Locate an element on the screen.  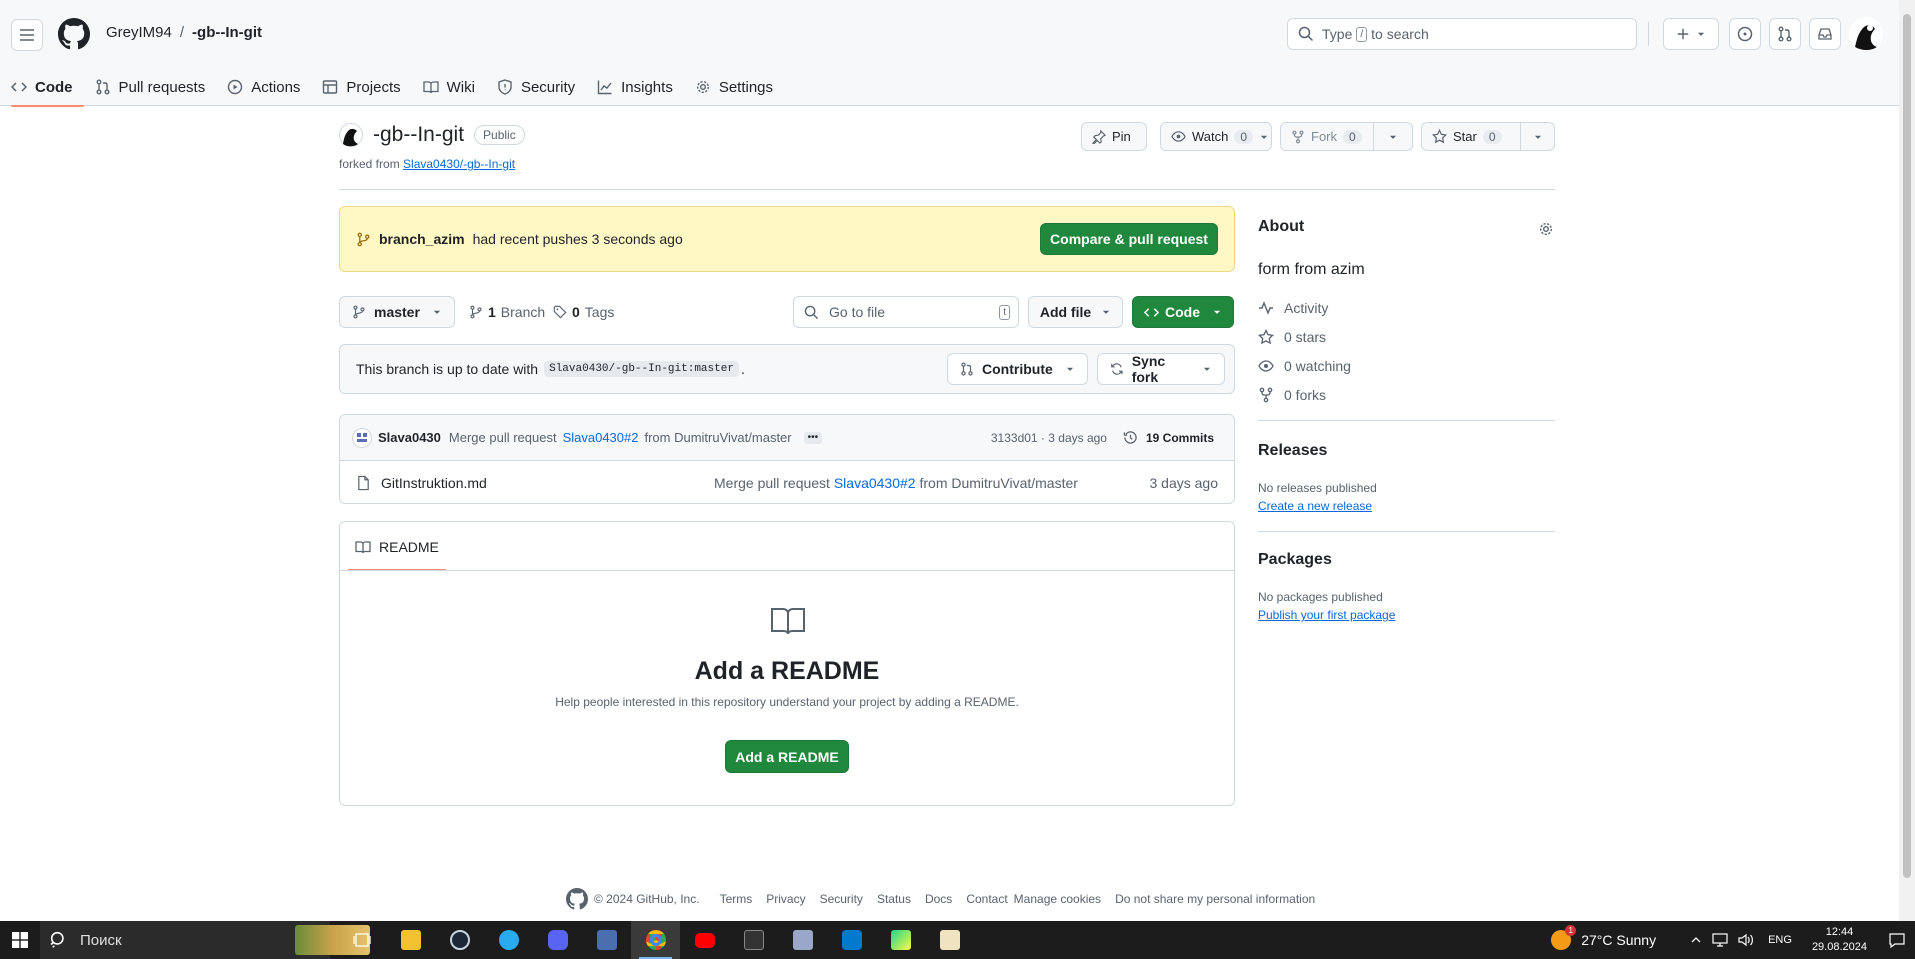
menu-button is located at coordinates (27, 35).